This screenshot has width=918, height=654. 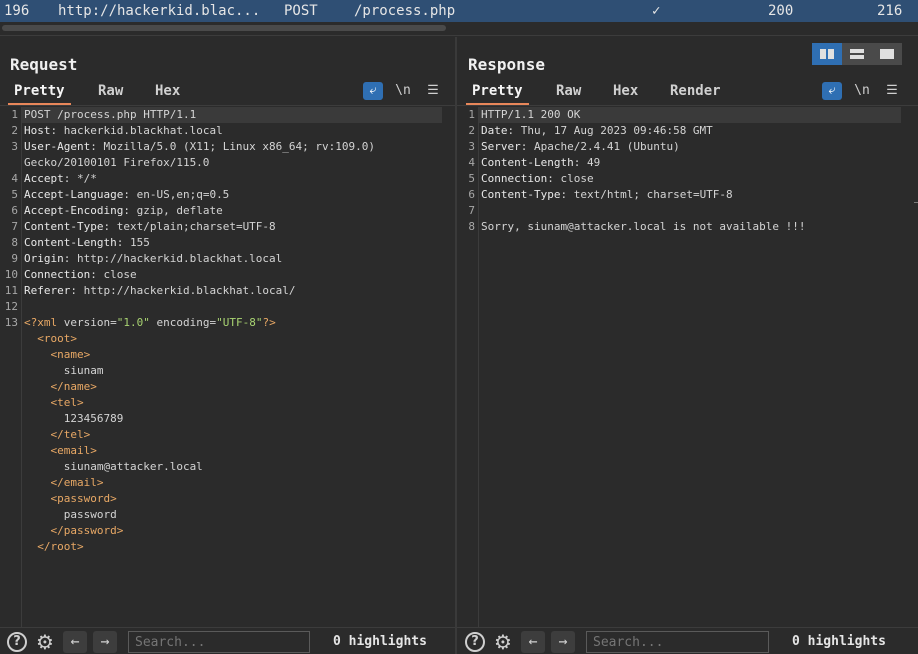 What do you see at coordinates (11, 322) in the screenshot?
I see `line-number: 13` at bounding box center [11, 322].